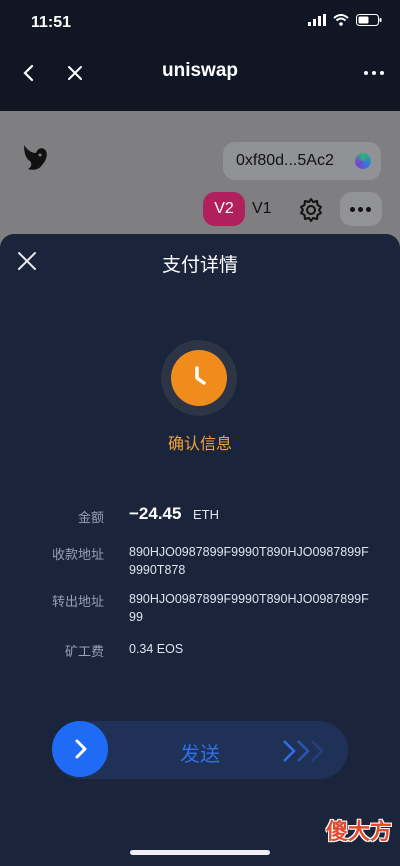 The image size is (400, 866). Describe the element at coordinates (199, 70) in the screenshot. I see `page-title: uniswap` at that location.